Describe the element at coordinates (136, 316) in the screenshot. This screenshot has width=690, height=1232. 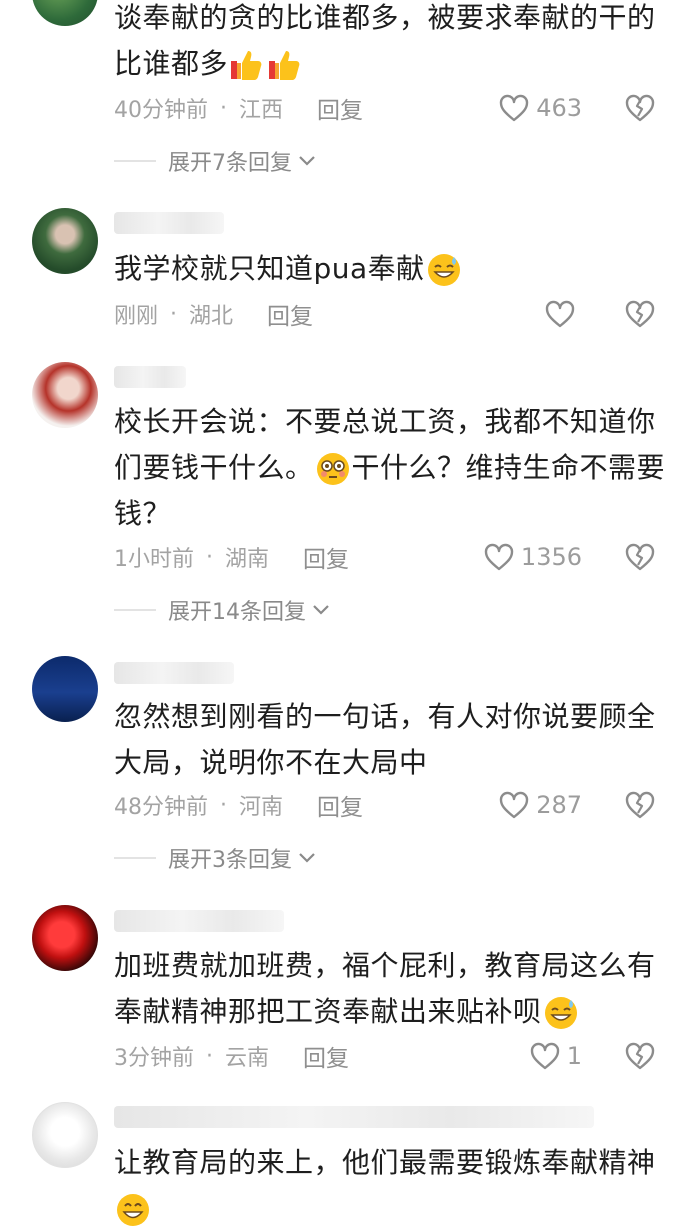
I see `comment-time: 刚刚` at that location.